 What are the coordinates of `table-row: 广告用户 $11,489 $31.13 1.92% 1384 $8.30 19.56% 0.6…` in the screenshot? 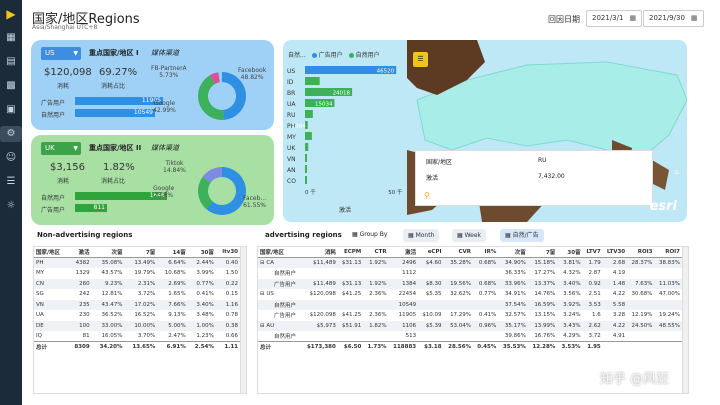 It's located at (470, 283).